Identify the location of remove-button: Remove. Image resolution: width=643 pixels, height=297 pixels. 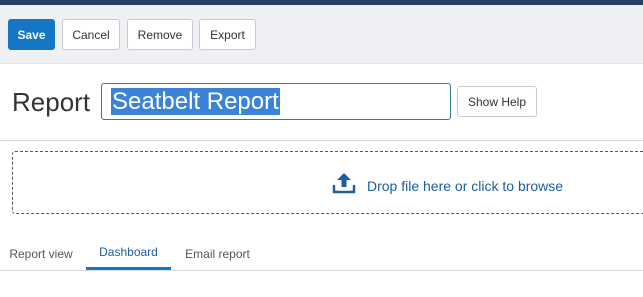
(160, 34).